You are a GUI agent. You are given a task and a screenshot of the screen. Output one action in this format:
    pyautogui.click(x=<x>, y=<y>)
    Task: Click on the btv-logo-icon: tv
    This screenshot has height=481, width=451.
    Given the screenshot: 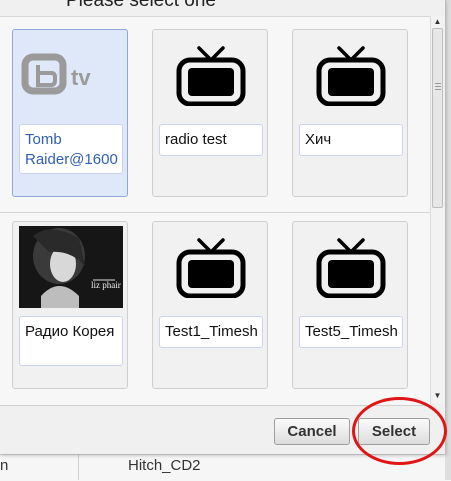 What is the action you would take?
    pyautogui.click(x=56, y=74)
    